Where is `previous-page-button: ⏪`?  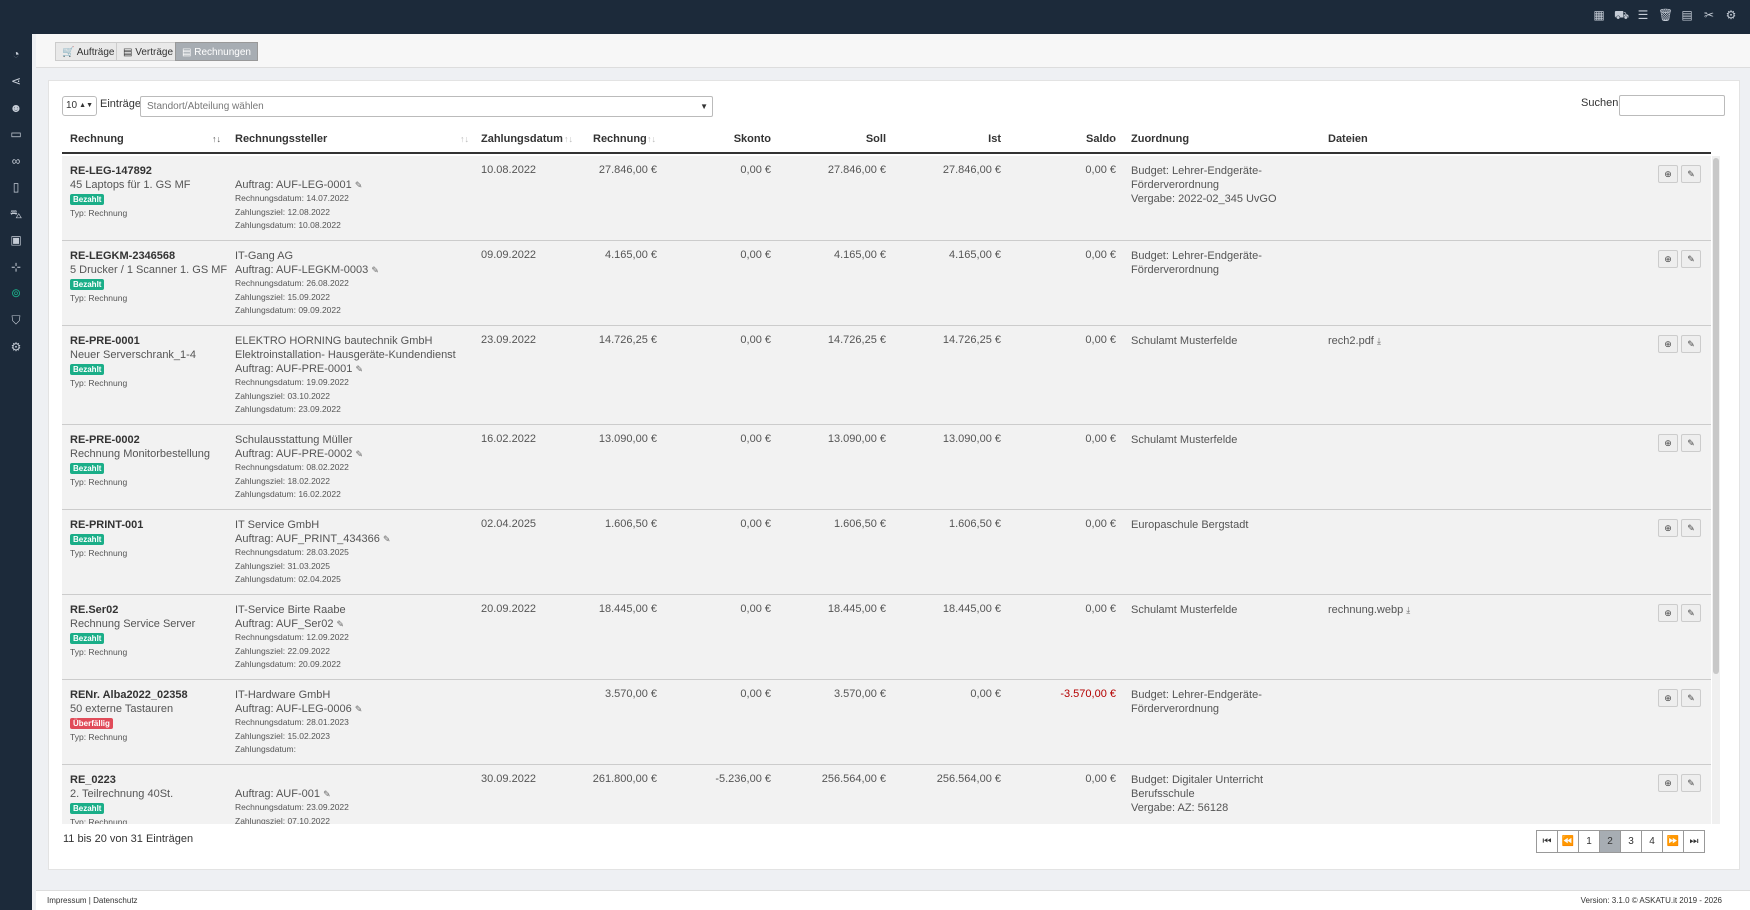 previous-page-button: ⏪ is located at coordinates (1568, 841).